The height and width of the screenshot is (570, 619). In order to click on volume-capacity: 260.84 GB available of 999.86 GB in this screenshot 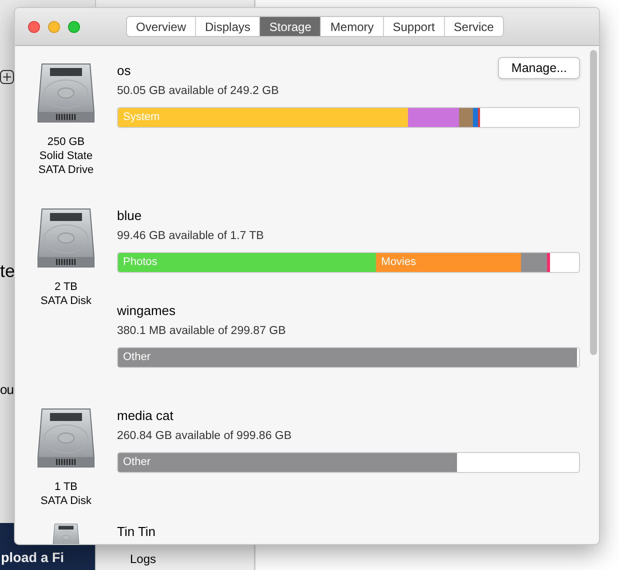, I will do `click(204, 436)`.